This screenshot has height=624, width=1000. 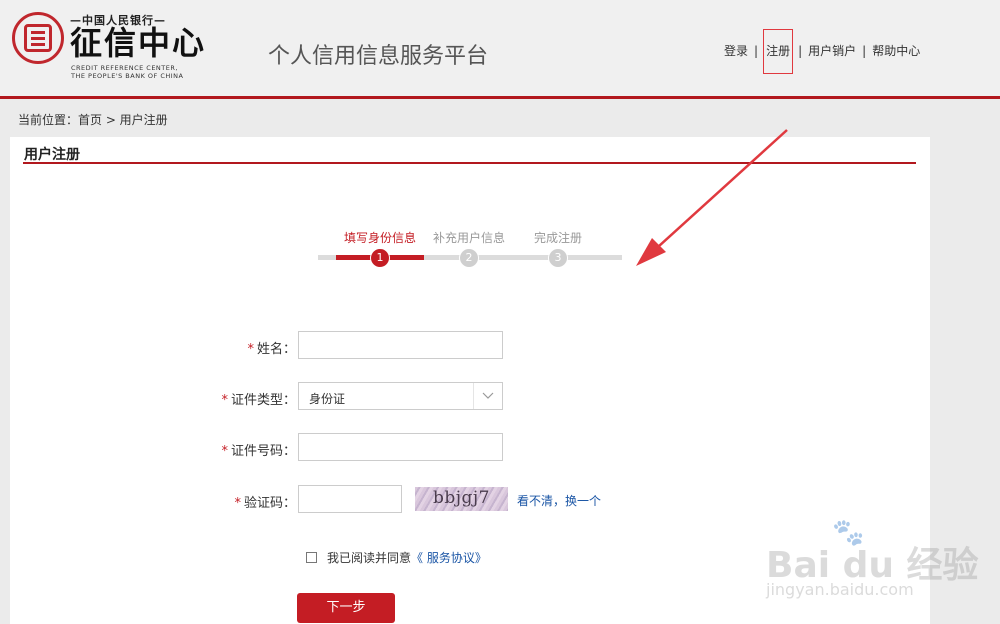 What do you see at coordinates (127, 76) in the screenshot?
I see `logo-en-line2: THE PEOPLE'S BANK OF CHINA` at bounding box center [127, 76].